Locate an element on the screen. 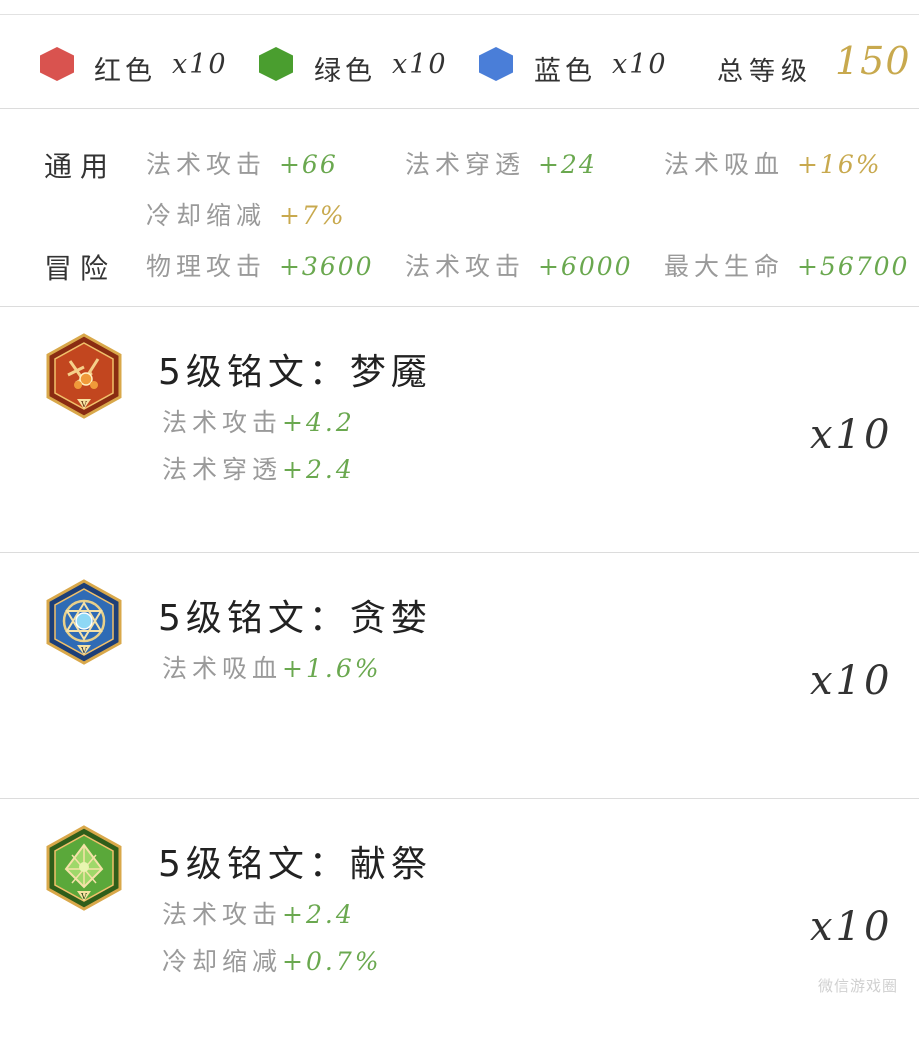 This screenshot has height=1044, width=919. general-stat: 法术攻击 +66 is located at coordinates (242, 163).